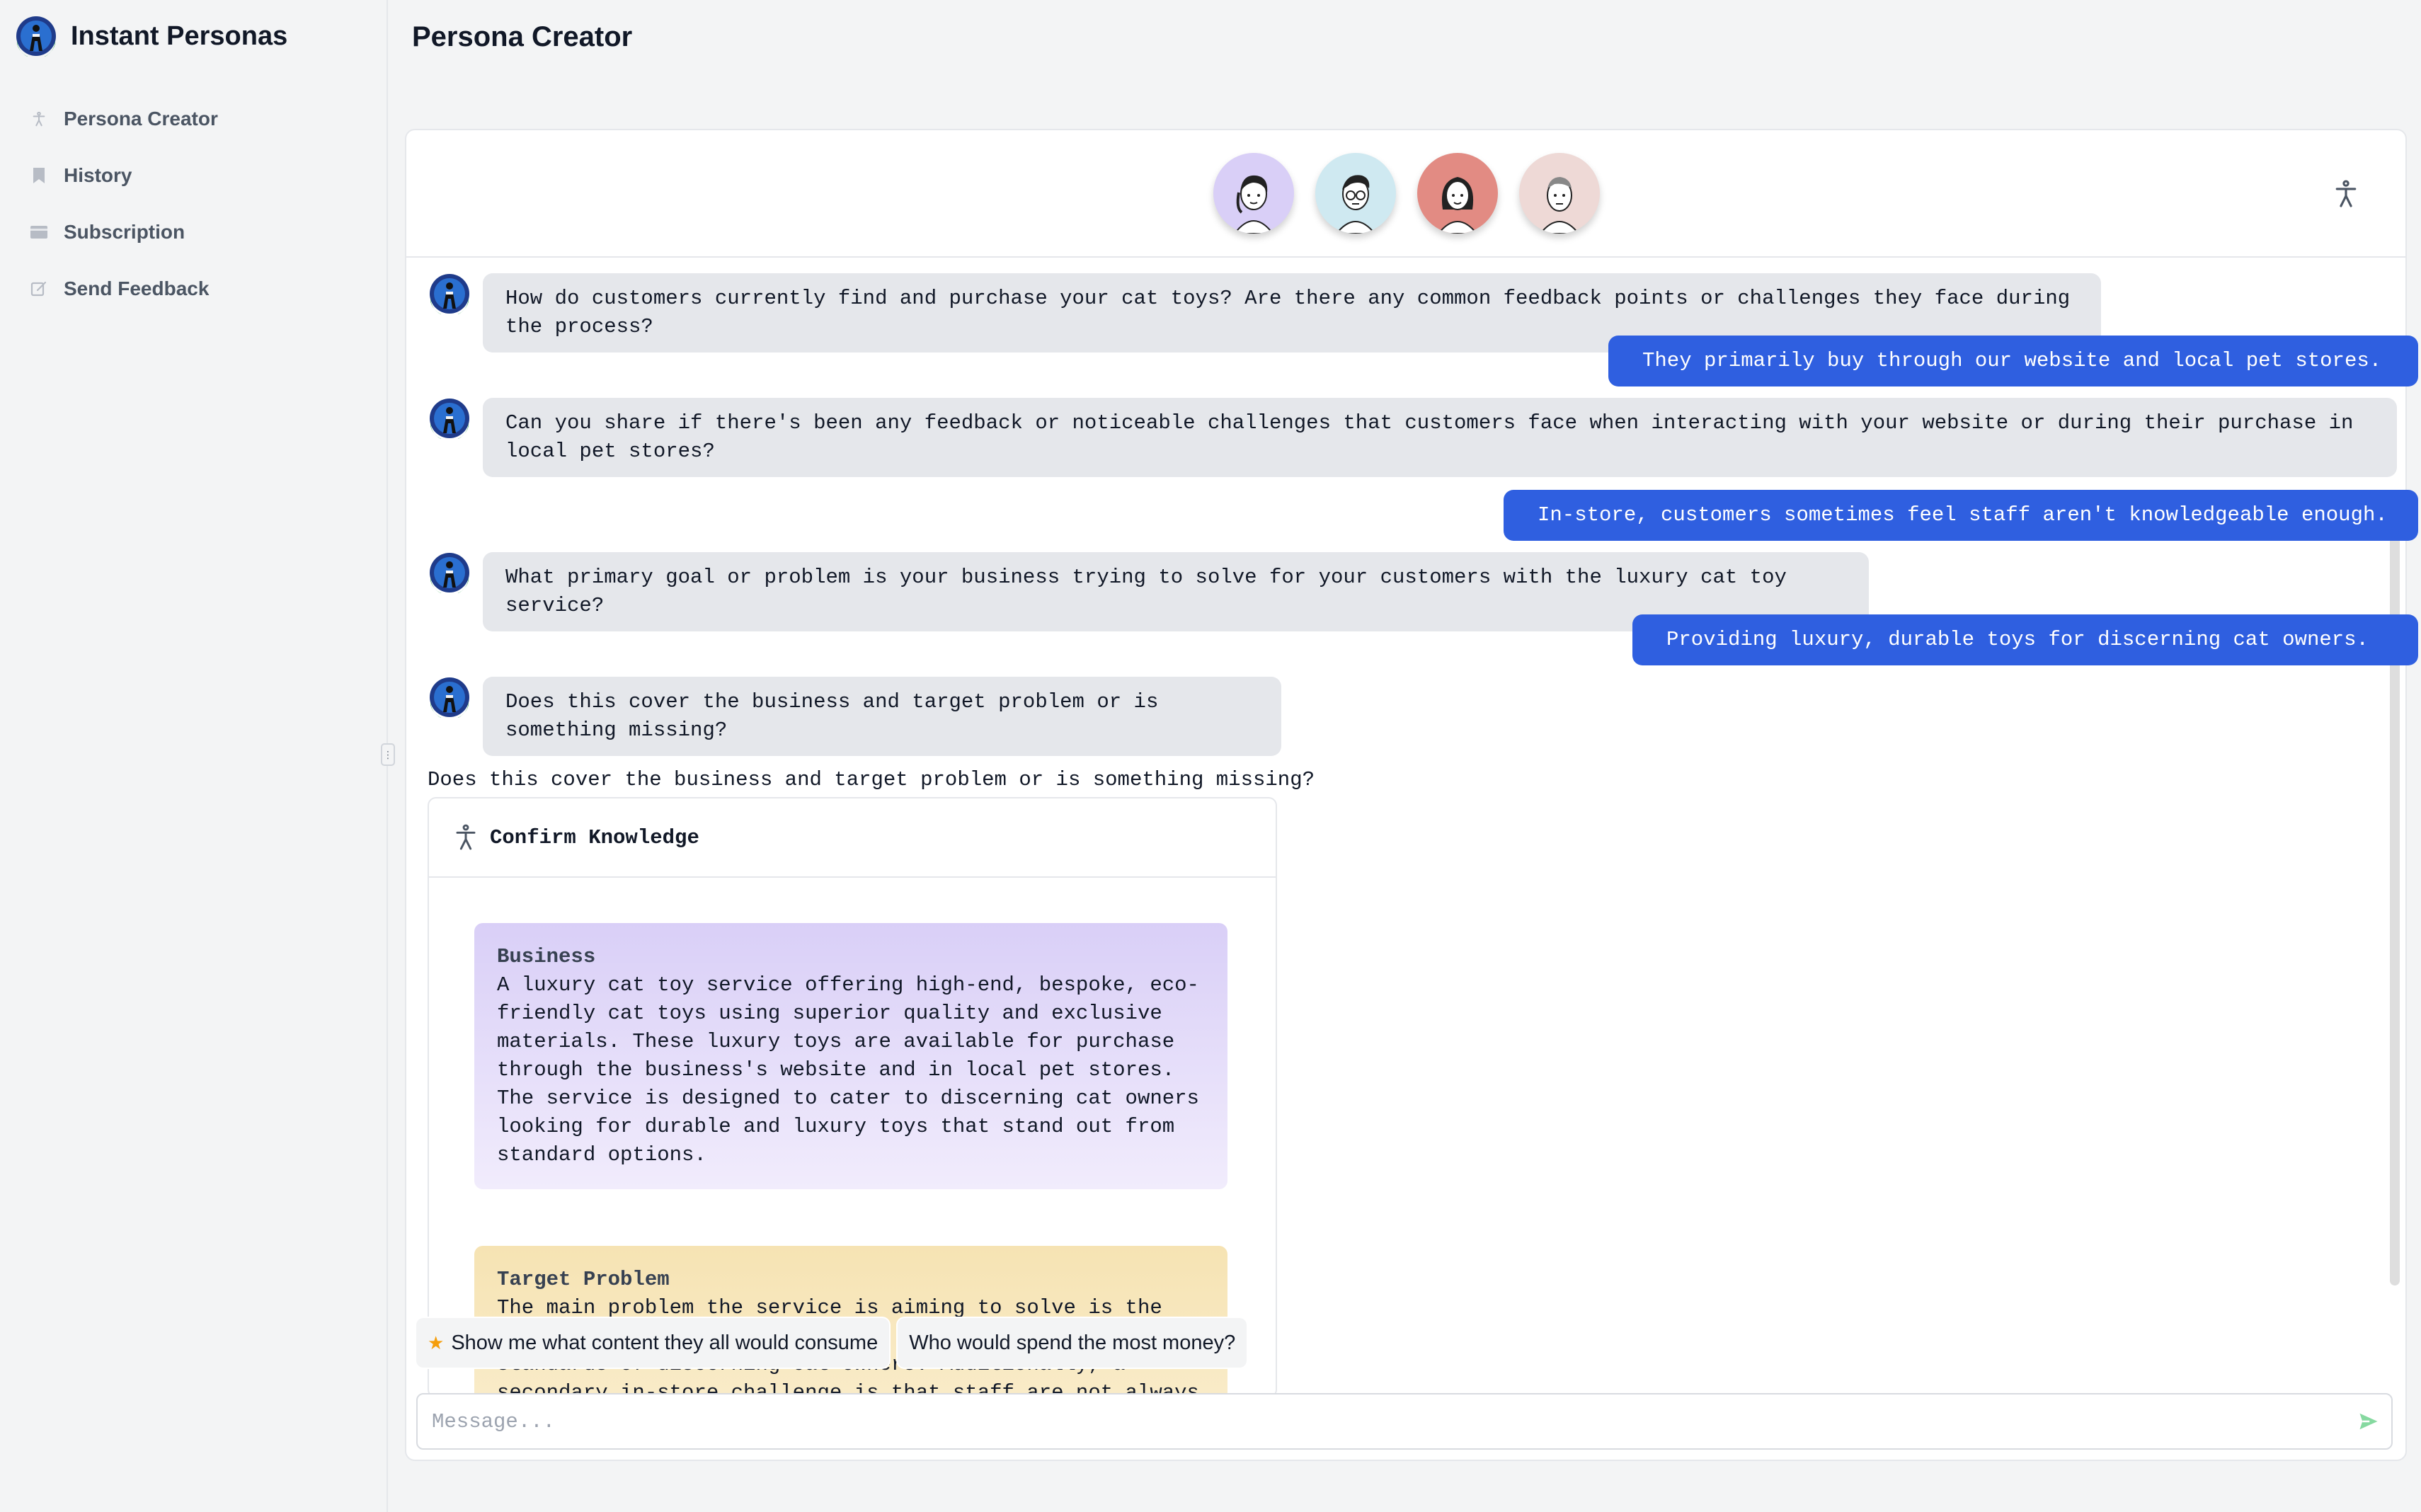 This screenshot has width=2421, height=1512. Describe the element at coordinates (36, 36) in the screenshot. I see `logo-icon` at that location.